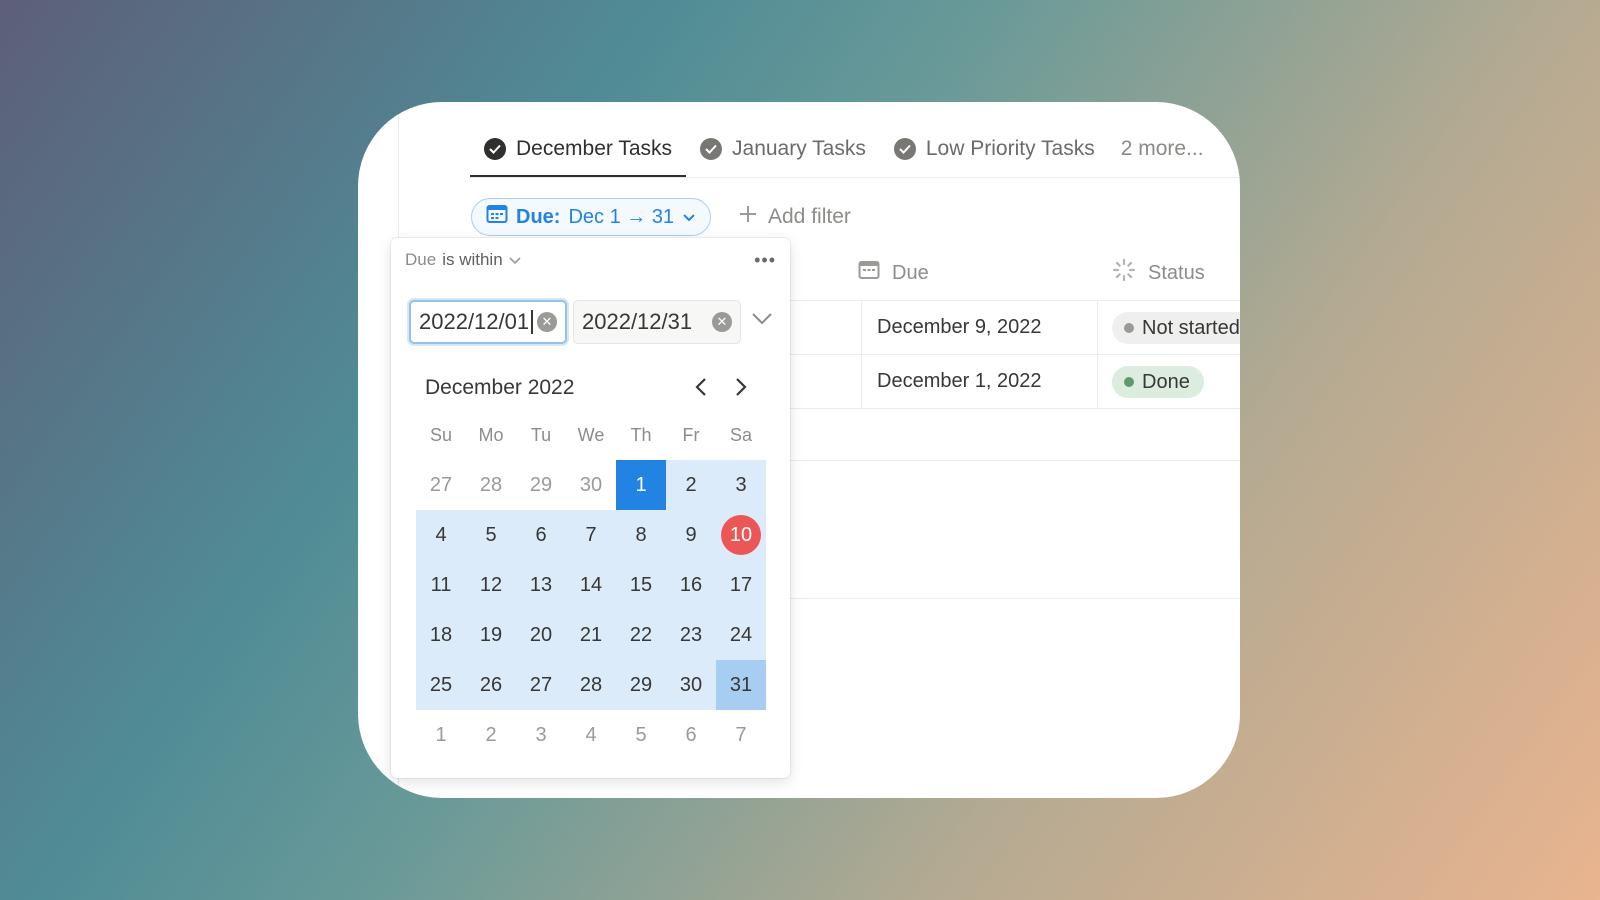 This screenshot has height=900, width=1600. I want to click on calendar-week: 27 28 29 30 1 2 3, so click(591, 485).